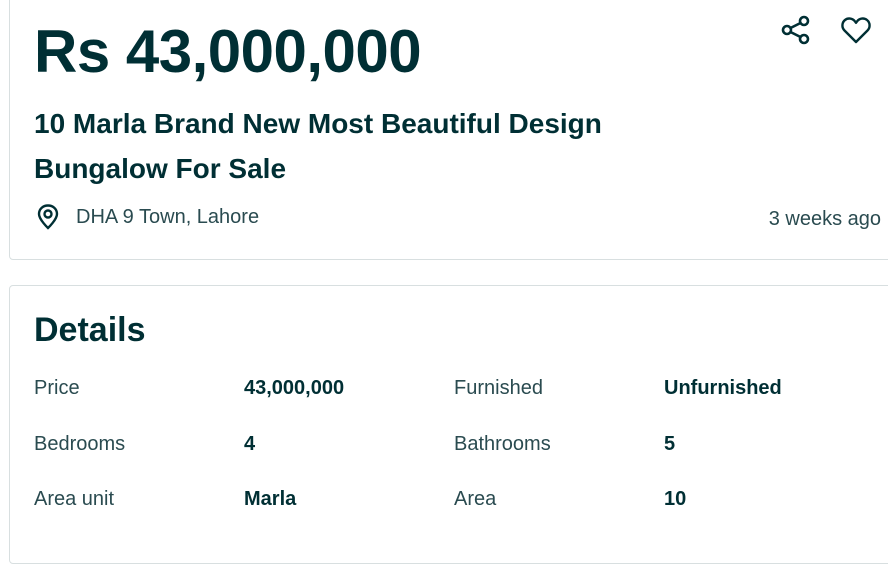 The width and height of the screenshot is (888, 565). I want to click on location-pin-icon, so click(48, 217).